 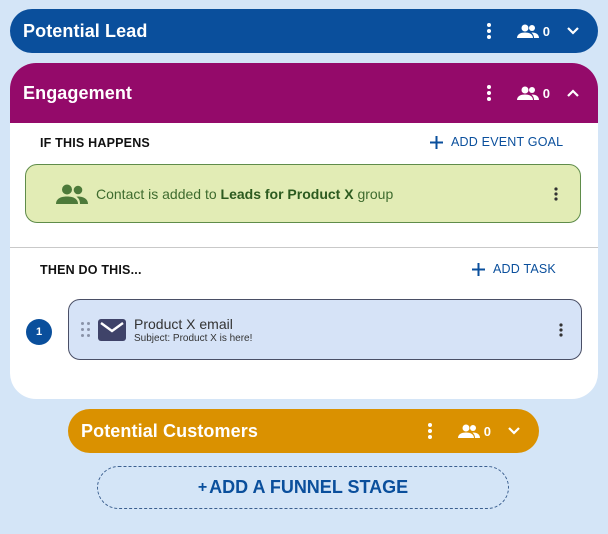 What do you see at coordinates (183, 323) in the screenshot?
I see `task-title: Product X email` at bounding box center [183, 323].